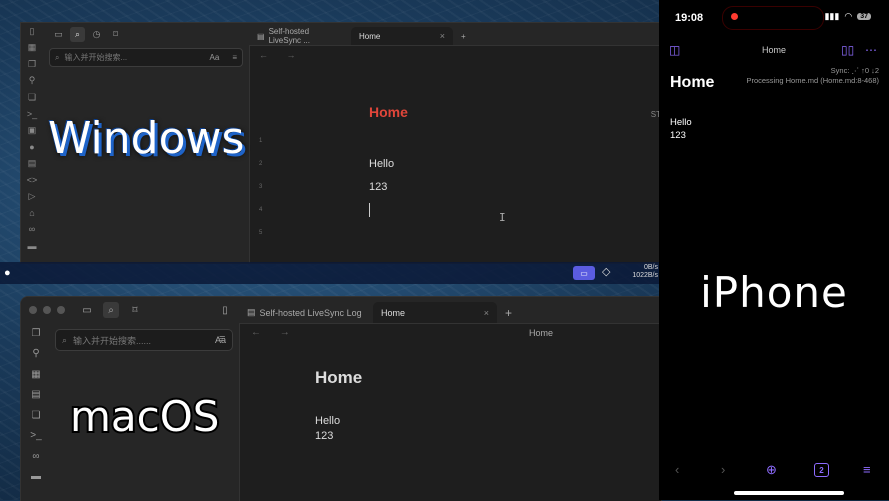  What do you see at coordinates (606, 271) in the screenshot?
I see `diamond-icon: ◇` at bounding box center [606, 271].